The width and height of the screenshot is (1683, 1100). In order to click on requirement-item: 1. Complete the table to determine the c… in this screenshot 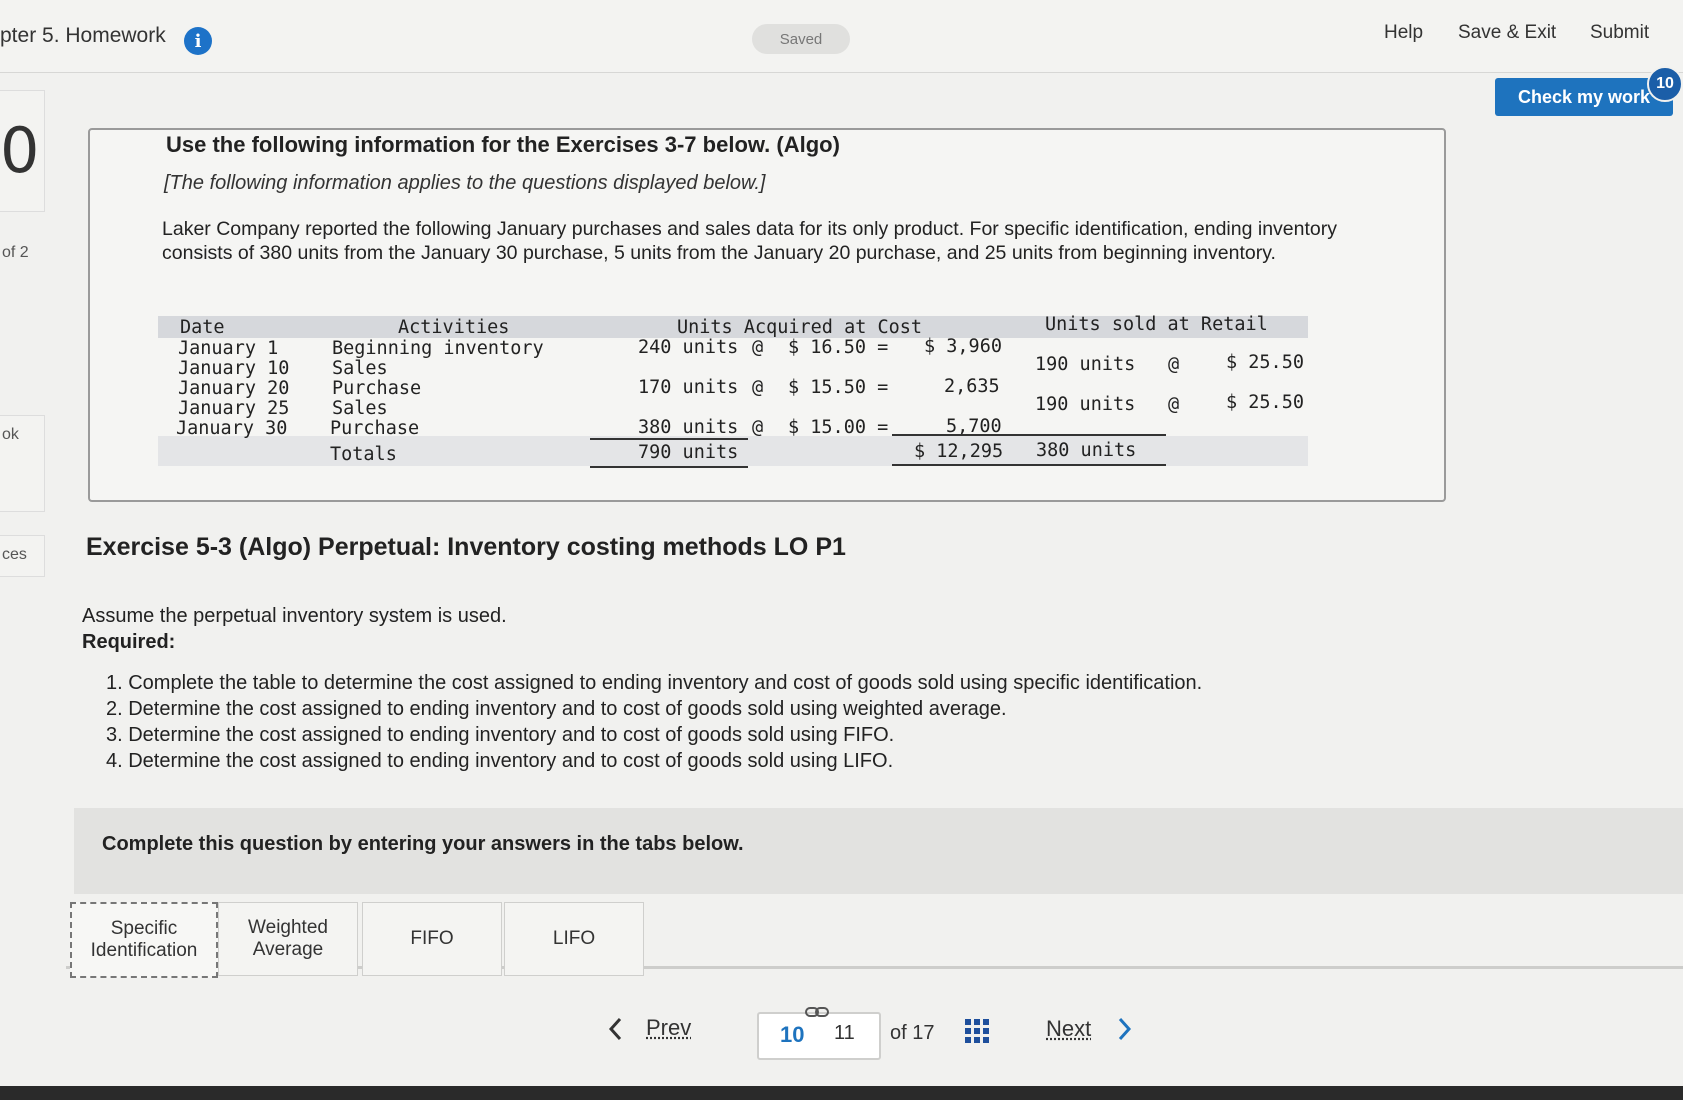, I will do `click(654, 683)`.